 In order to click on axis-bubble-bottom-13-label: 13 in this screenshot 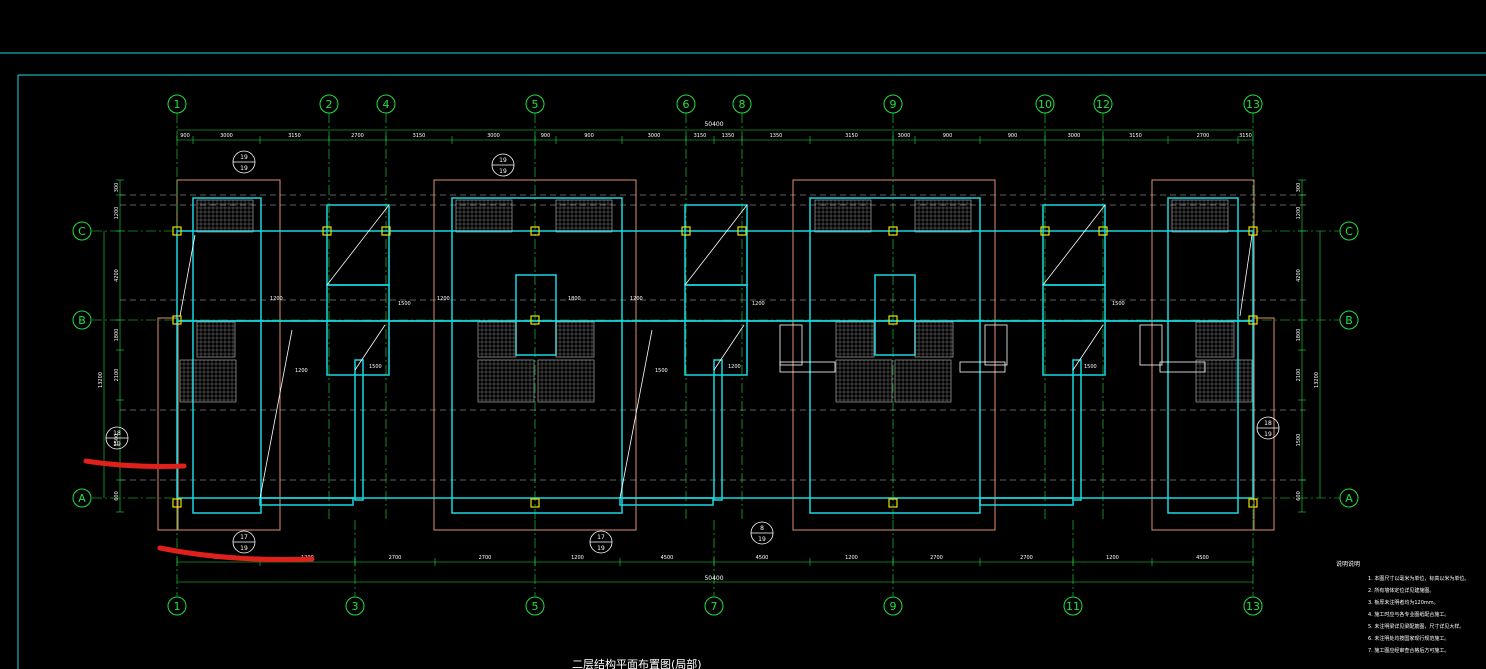, I will do `click(1253, 606)`.